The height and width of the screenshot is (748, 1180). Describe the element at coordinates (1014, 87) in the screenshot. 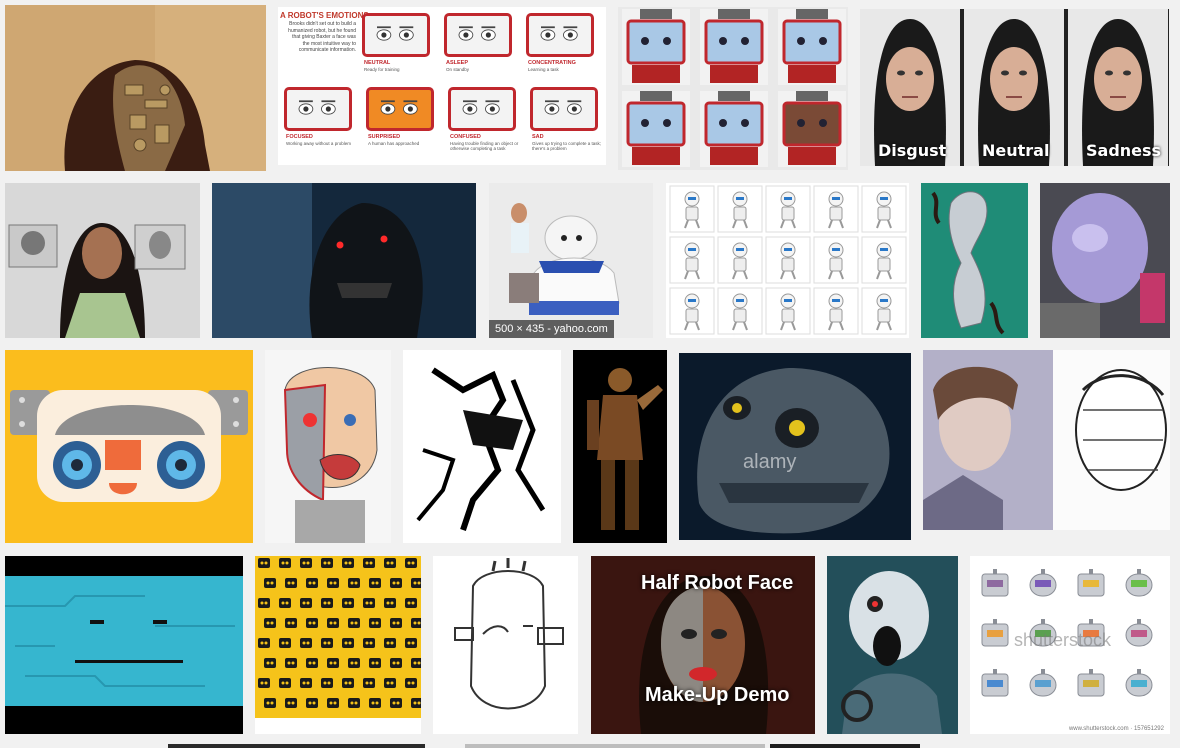

I see `image-result-4: Disgust Neutral Sadness` at that location.